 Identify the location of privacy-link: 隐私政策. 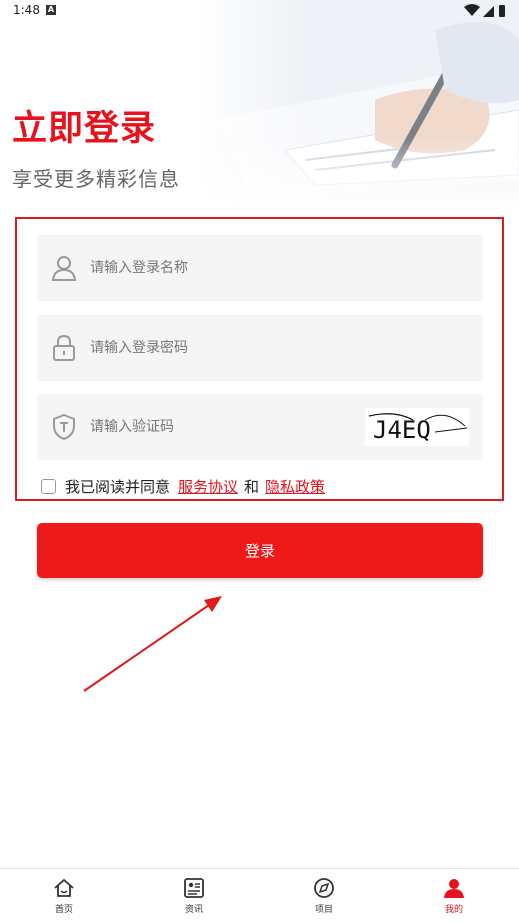
(295, 486).